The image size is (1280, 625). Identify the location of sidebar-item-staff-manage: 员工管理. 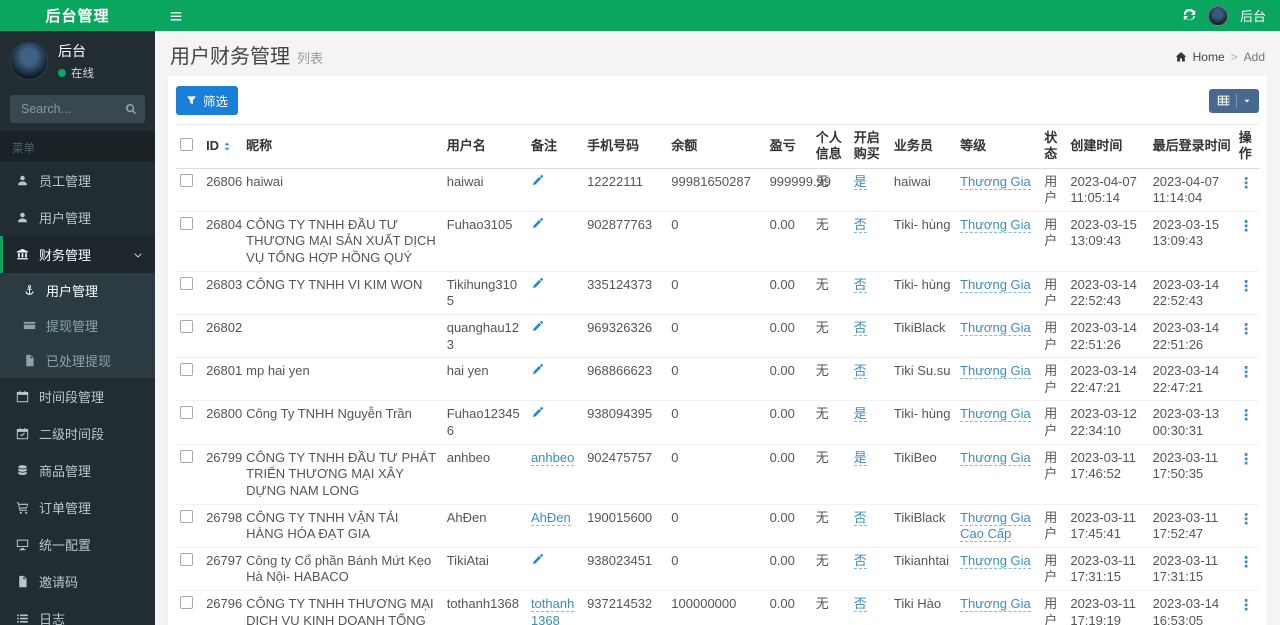
(77, 180).